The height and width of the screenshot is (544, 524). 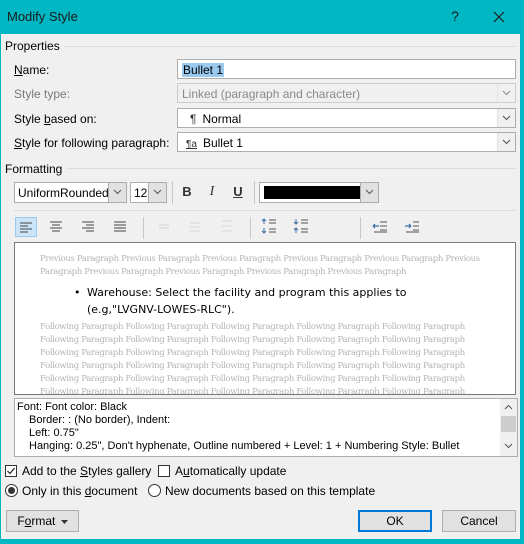 What do you see at coordinates (346, 142) in the screenshot?
I see `following-paragraph-select: ¶a Bullet 1` at bounding box center [346, 142].